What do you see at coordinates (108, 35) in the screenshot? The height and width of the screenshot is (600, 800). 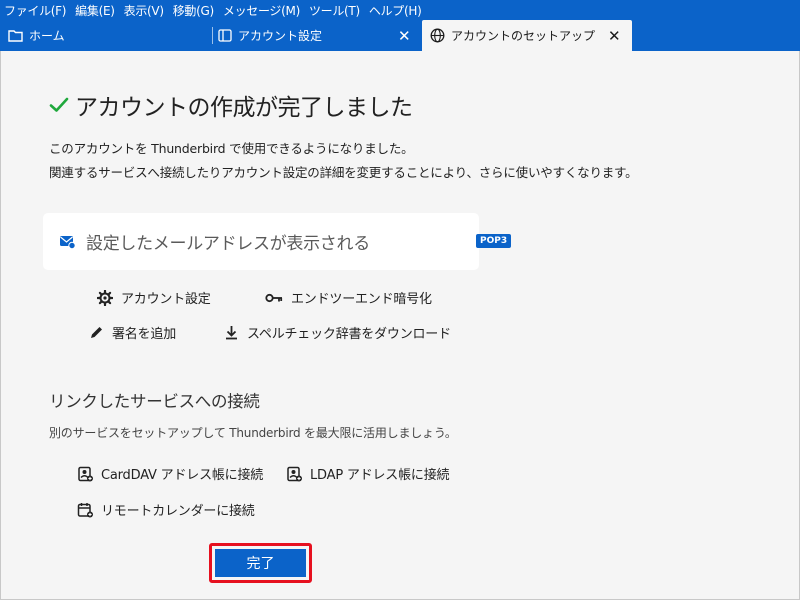 I see `tab-home: ホーム` at bounding box center [108, 35].